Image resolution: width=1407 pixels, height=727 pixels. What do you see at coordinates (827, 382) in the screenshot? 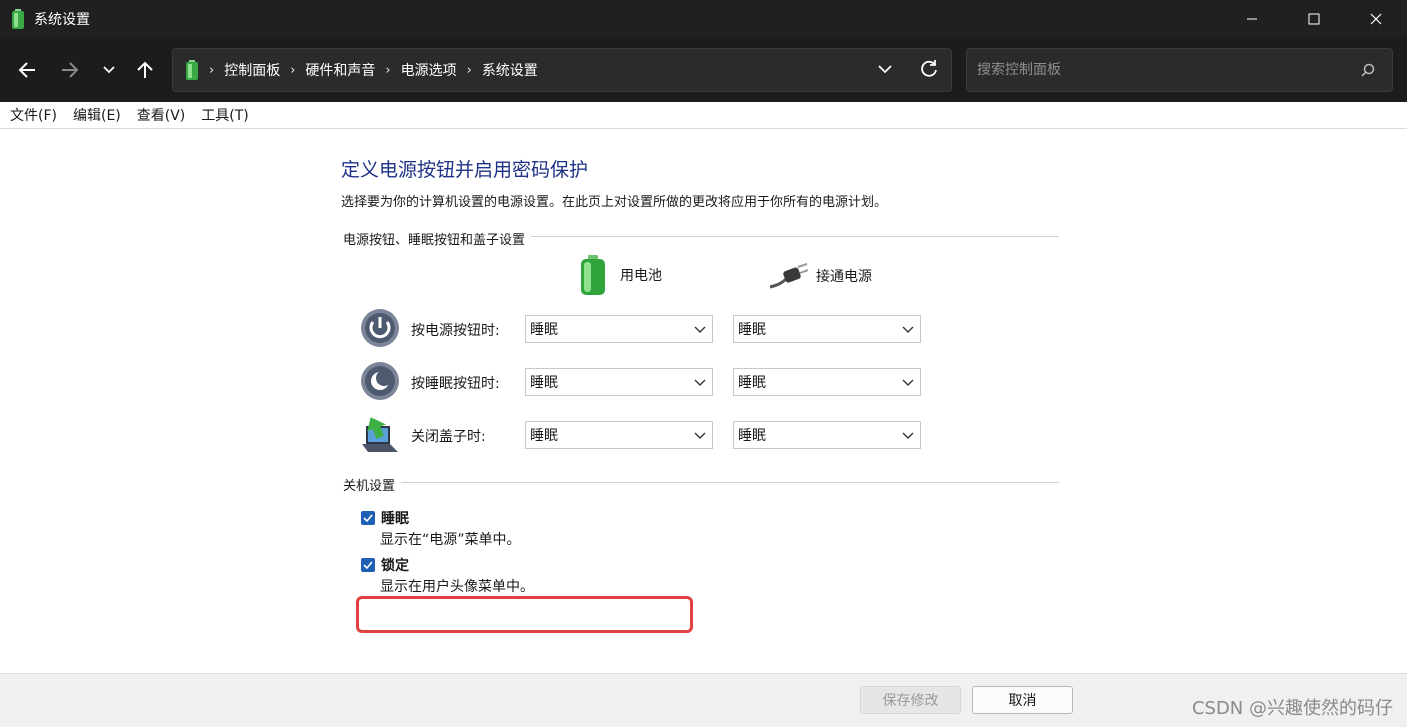
I see `sleep-button-plugged-select: 睡眠` at bounding box center [827, 382].